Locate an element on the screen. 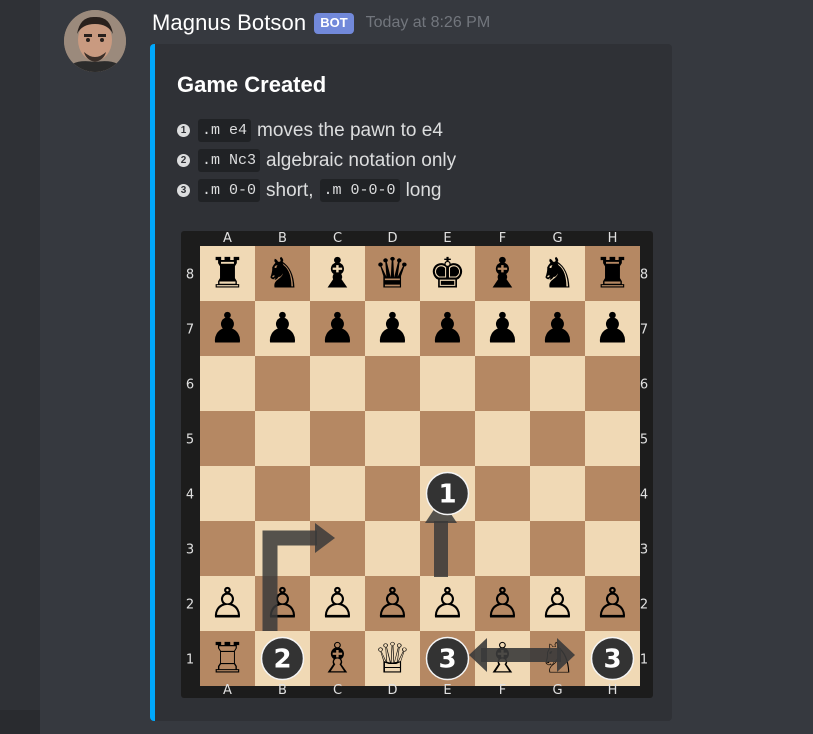  board-square-f5 is located at coordinates (502, 438).